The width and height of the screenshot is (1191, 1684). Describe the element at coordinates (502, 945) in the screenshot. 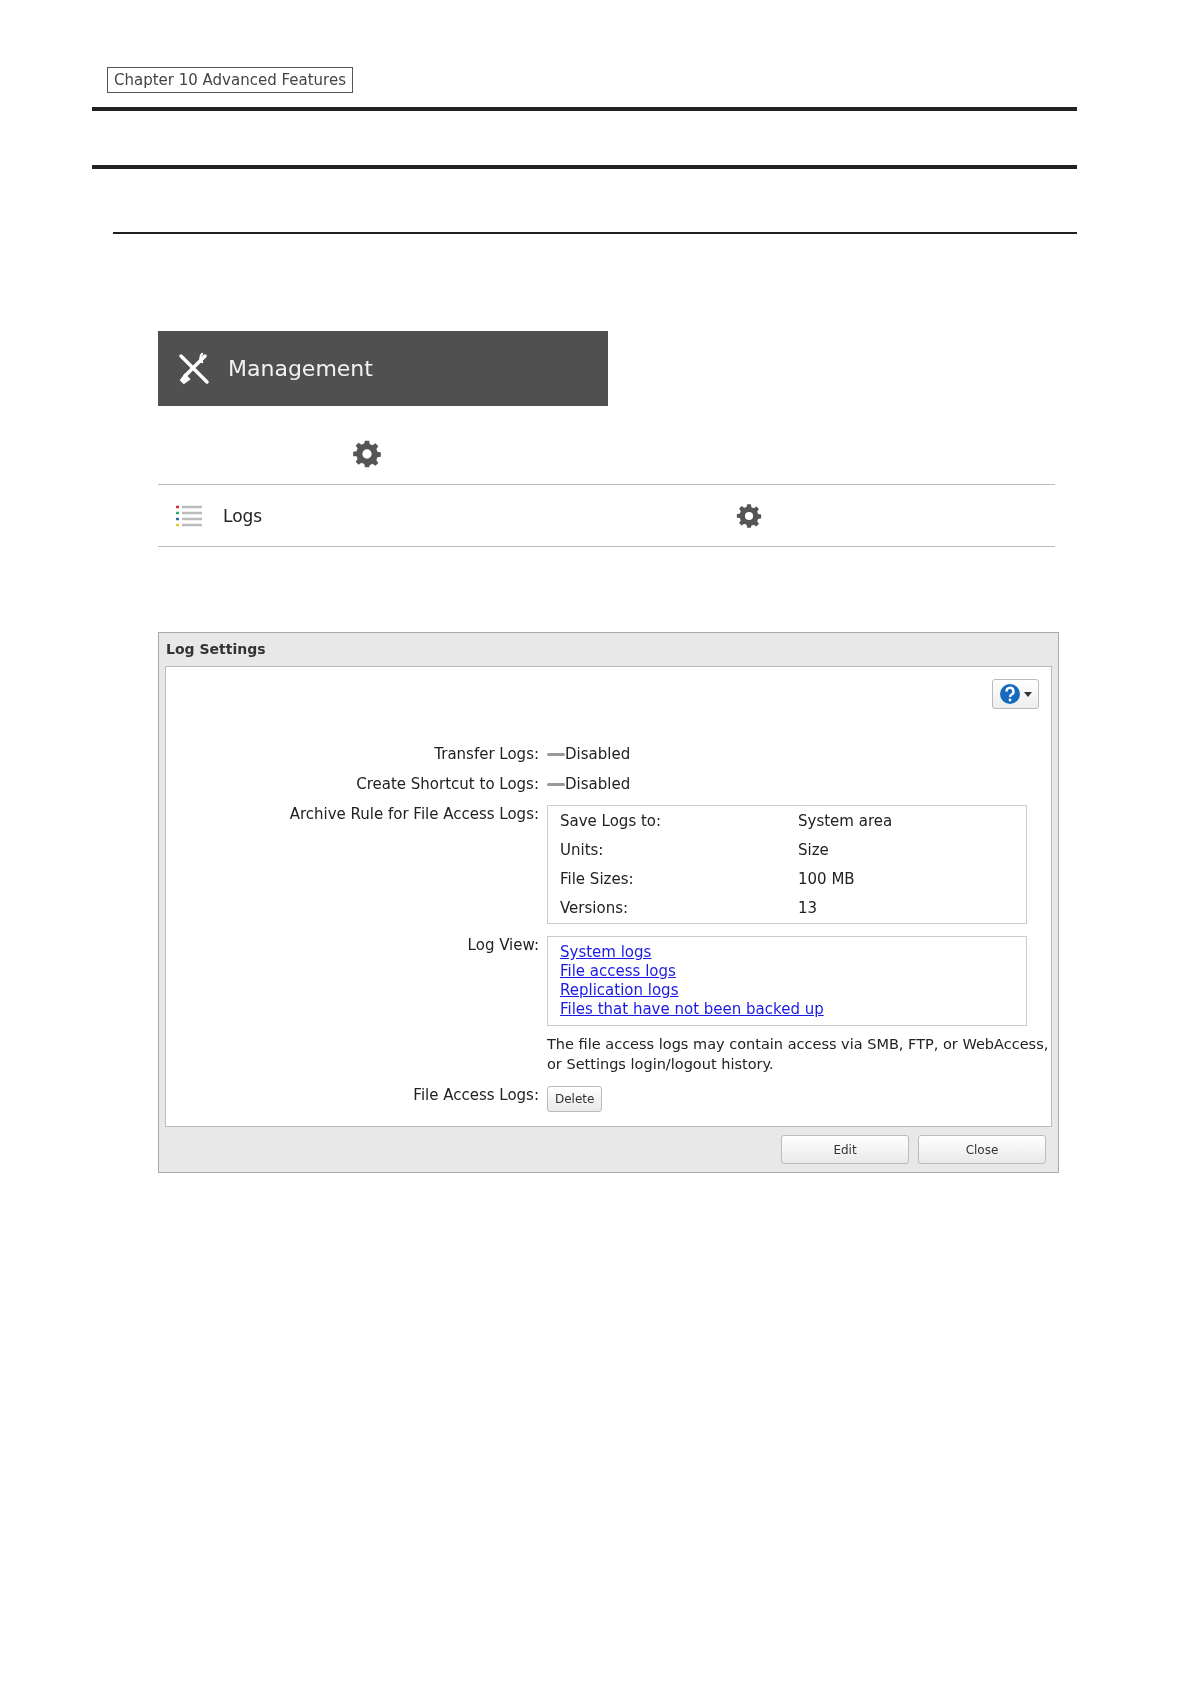

I see `field-label: Log View:` at that location.